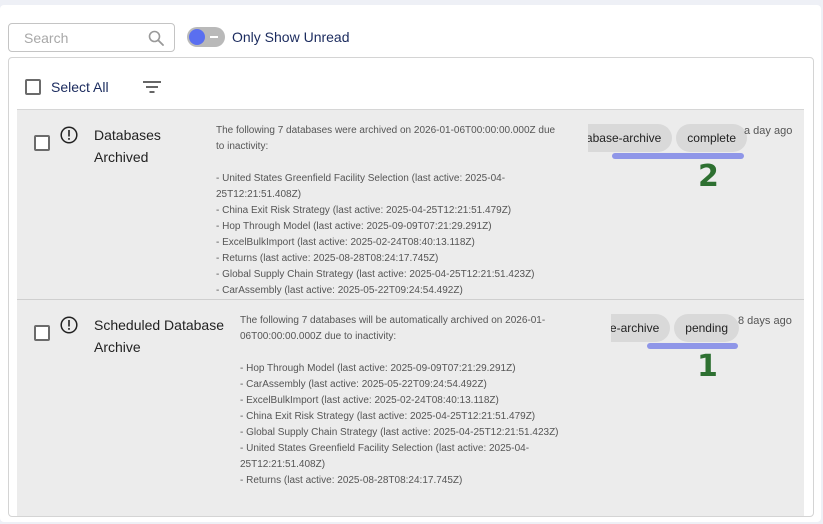 This screenshot has height=524, width=823. Describe the element at coordinates (641, 328) in the screenshot. I see `type-tag: se-archive` at that location.